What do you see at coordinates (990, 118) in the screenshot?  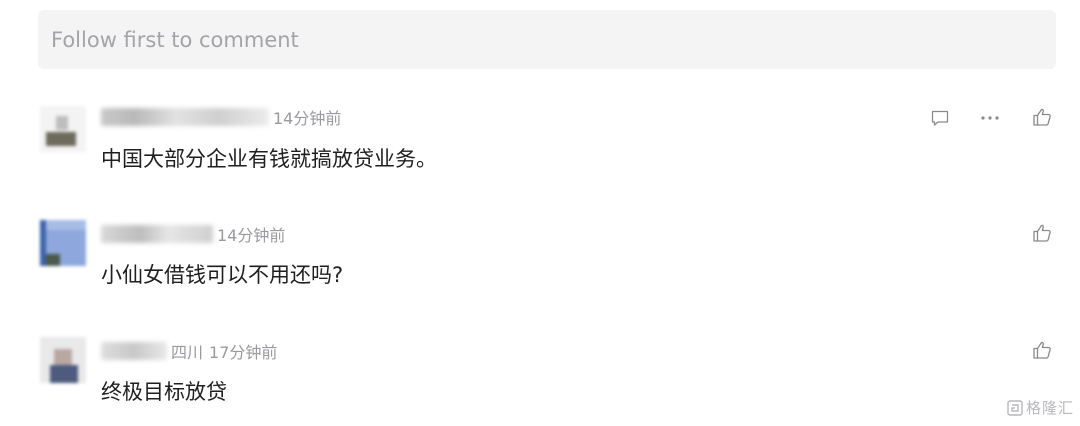 I see `more-icon` at bounding box center [990, 118].